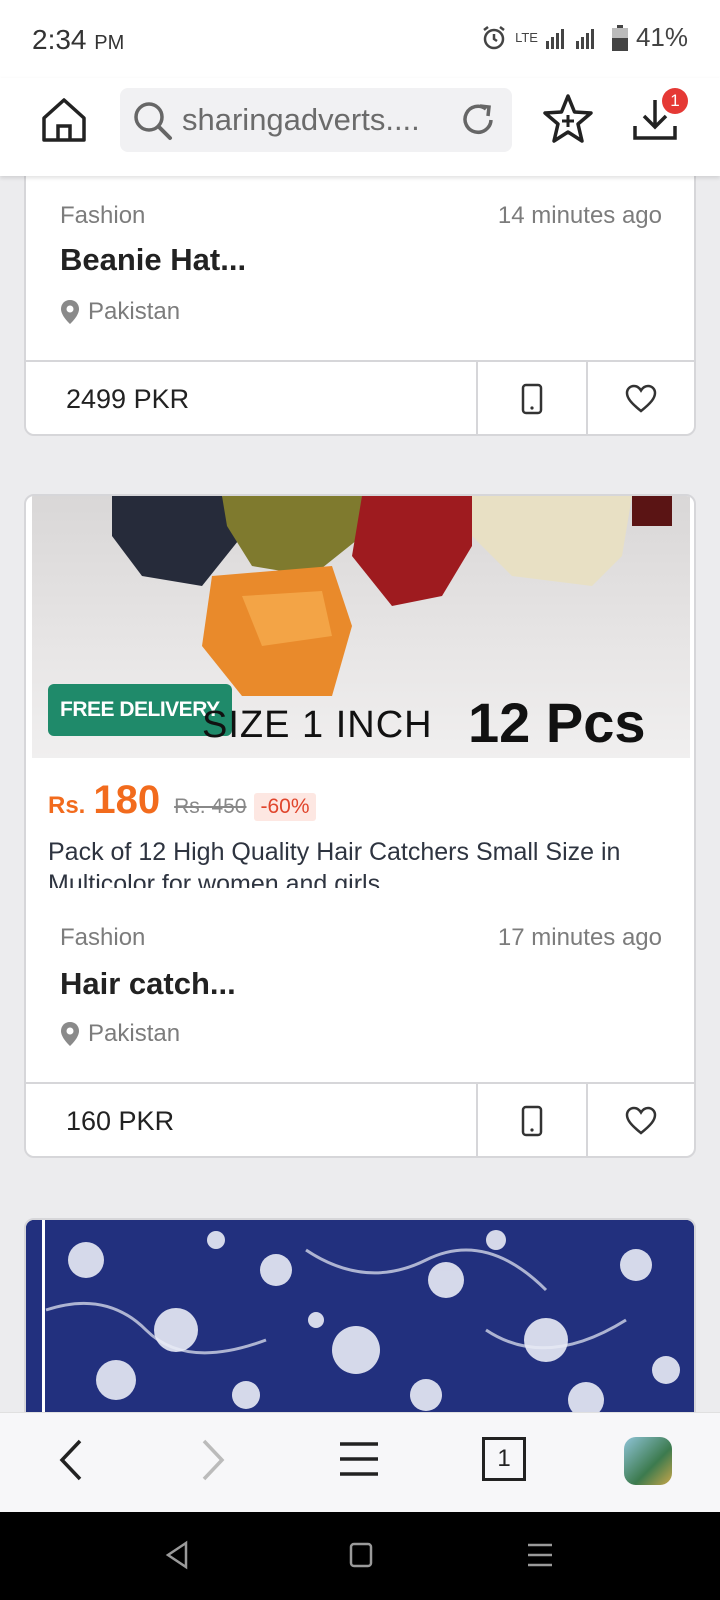  Describe the element at coordinates (675, 101) in the screenshot. I see `downloads-badge: 1` at that location.